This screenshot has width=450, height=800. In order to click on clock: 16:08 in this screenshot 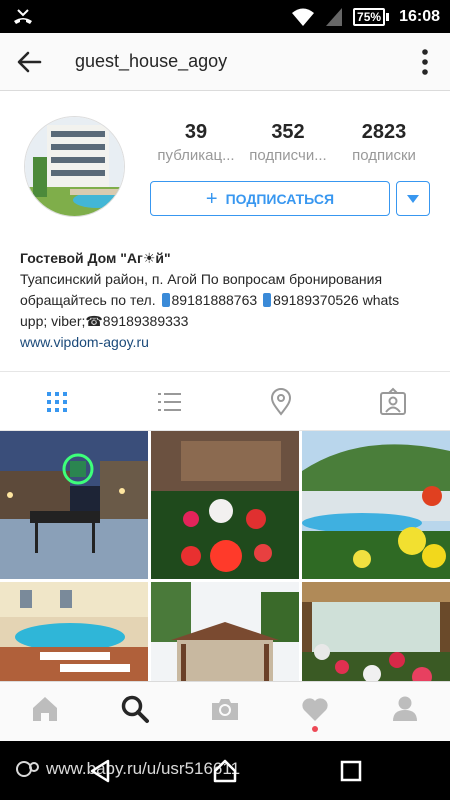, I will do `click(419, 16)`.